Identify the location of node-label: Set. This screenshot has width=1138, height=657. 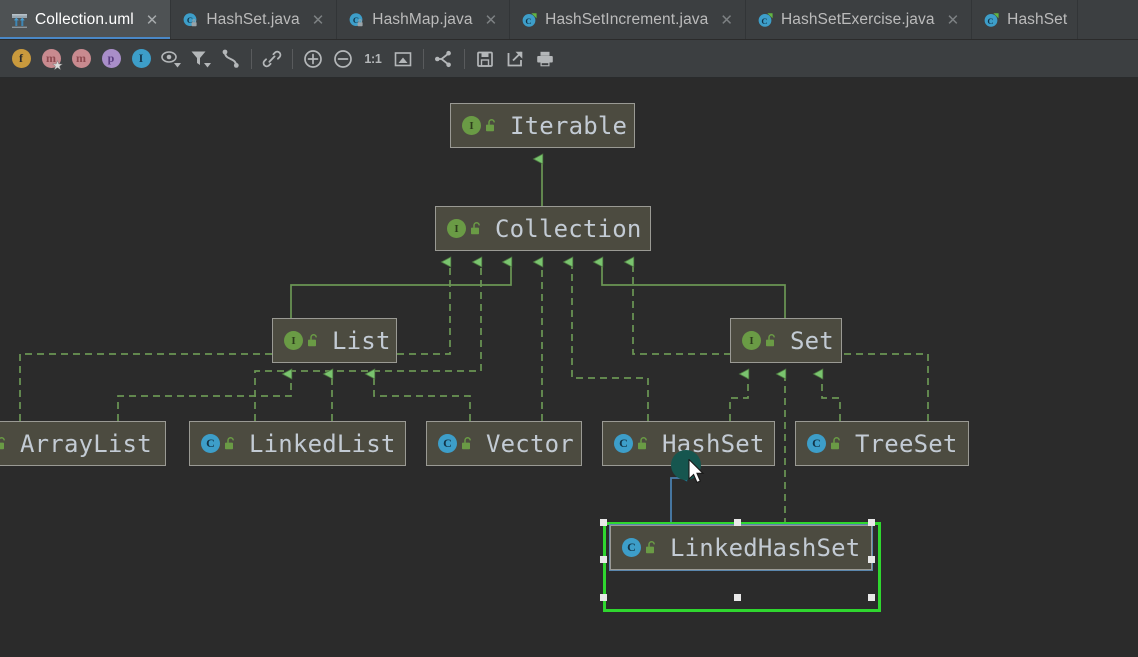
(812, 340).